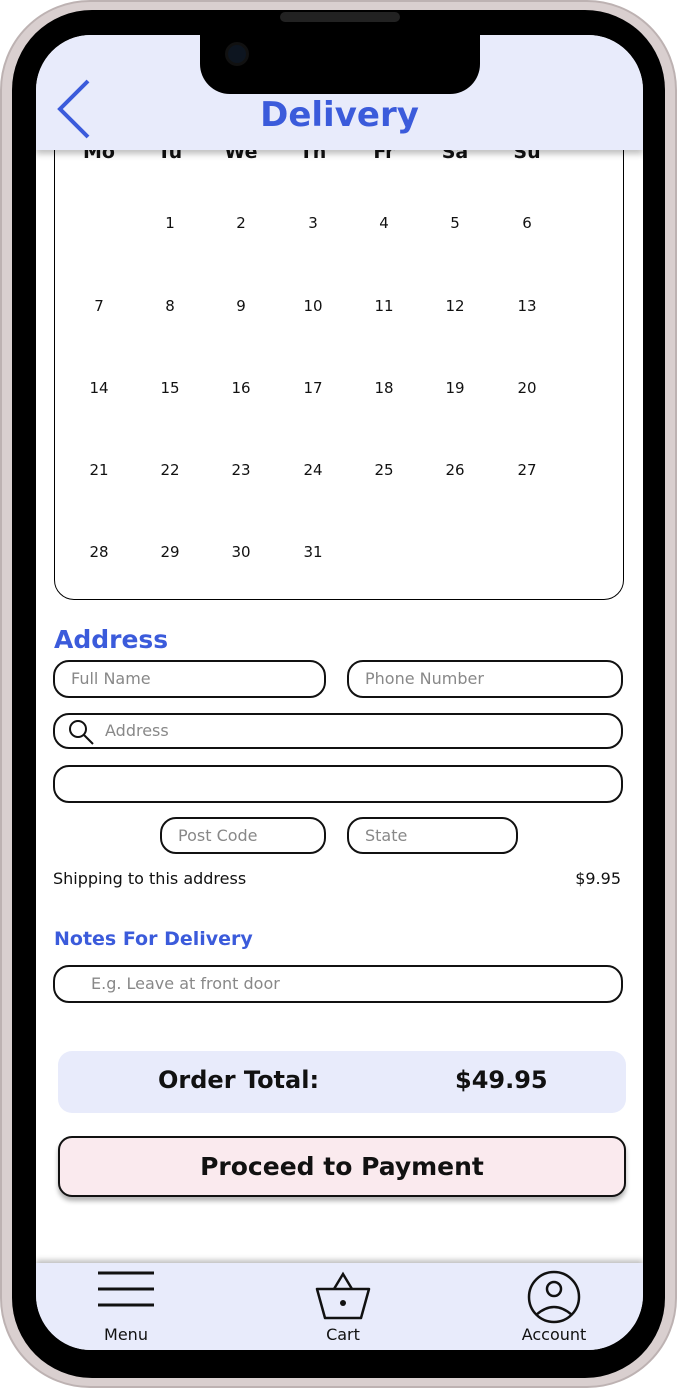 This screenshot has width=677, height=1388. Describe the element at coordinates (527, 470) in the screenshot. I see `calendar-day: 27` at that location.